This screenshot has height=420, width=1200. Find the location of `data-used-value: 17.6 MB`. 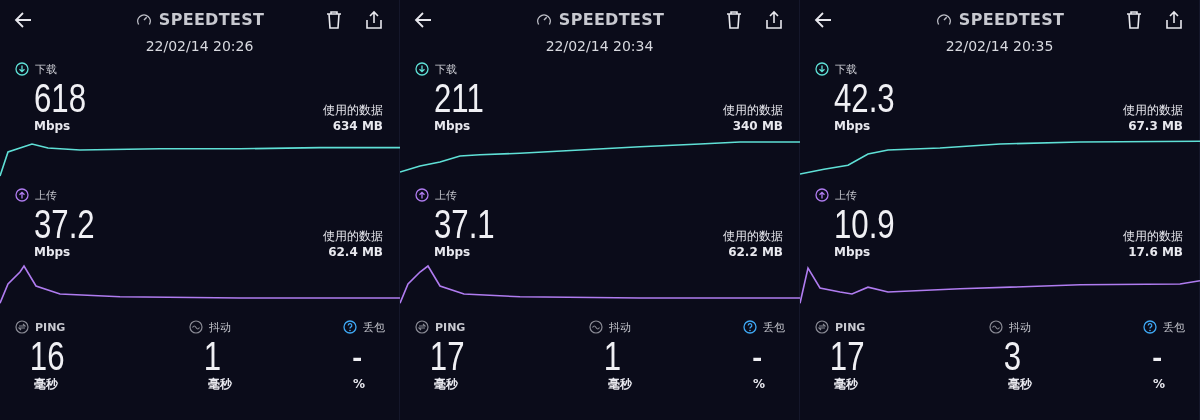

data-used-value: 17.6 MB is located at coordinates (1155, 252).